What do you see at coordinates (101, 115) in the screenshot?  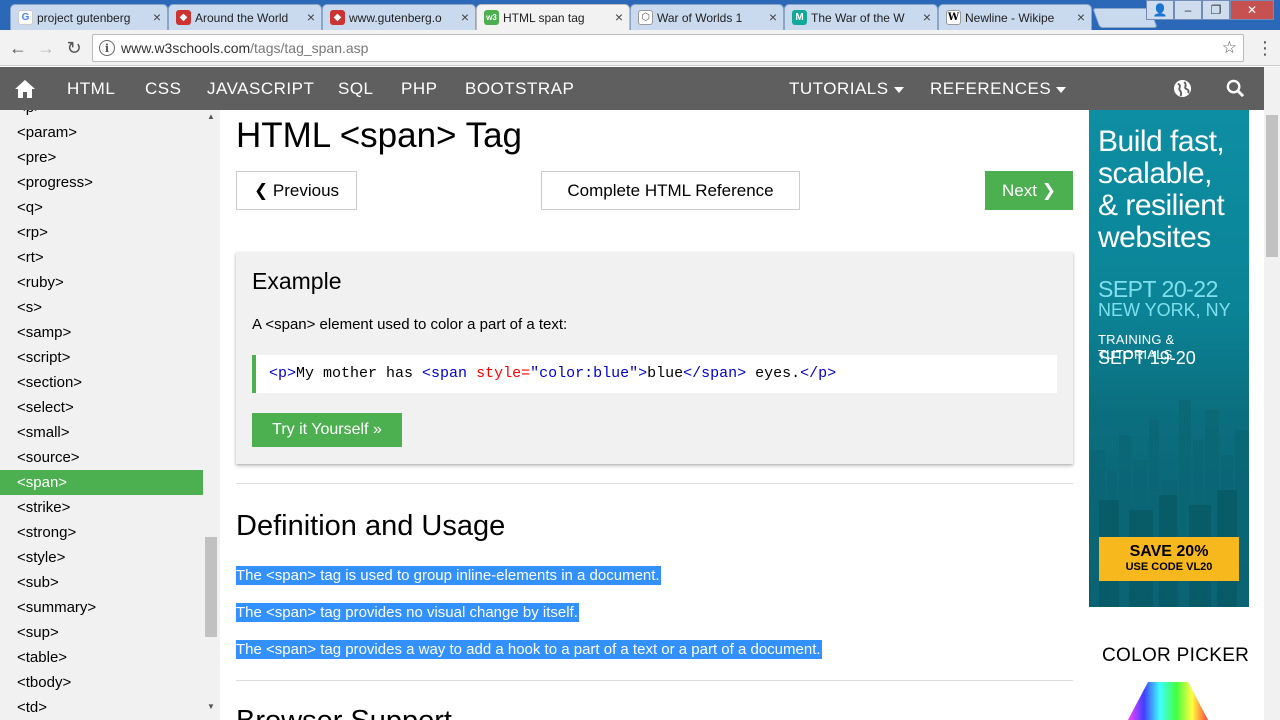 I see `sidebar-item-p: <p>` at bounding box center [101, 115].